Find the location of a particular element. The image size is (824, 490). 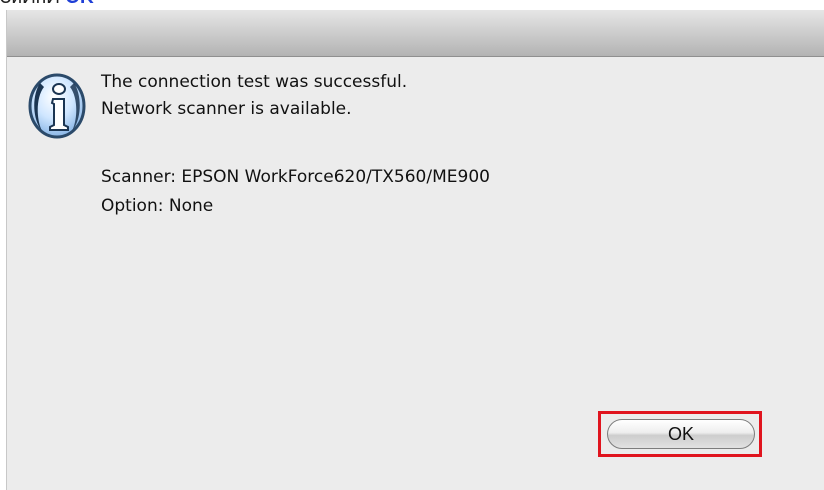

option-info: Option: None is located at coordinates (157, 206).